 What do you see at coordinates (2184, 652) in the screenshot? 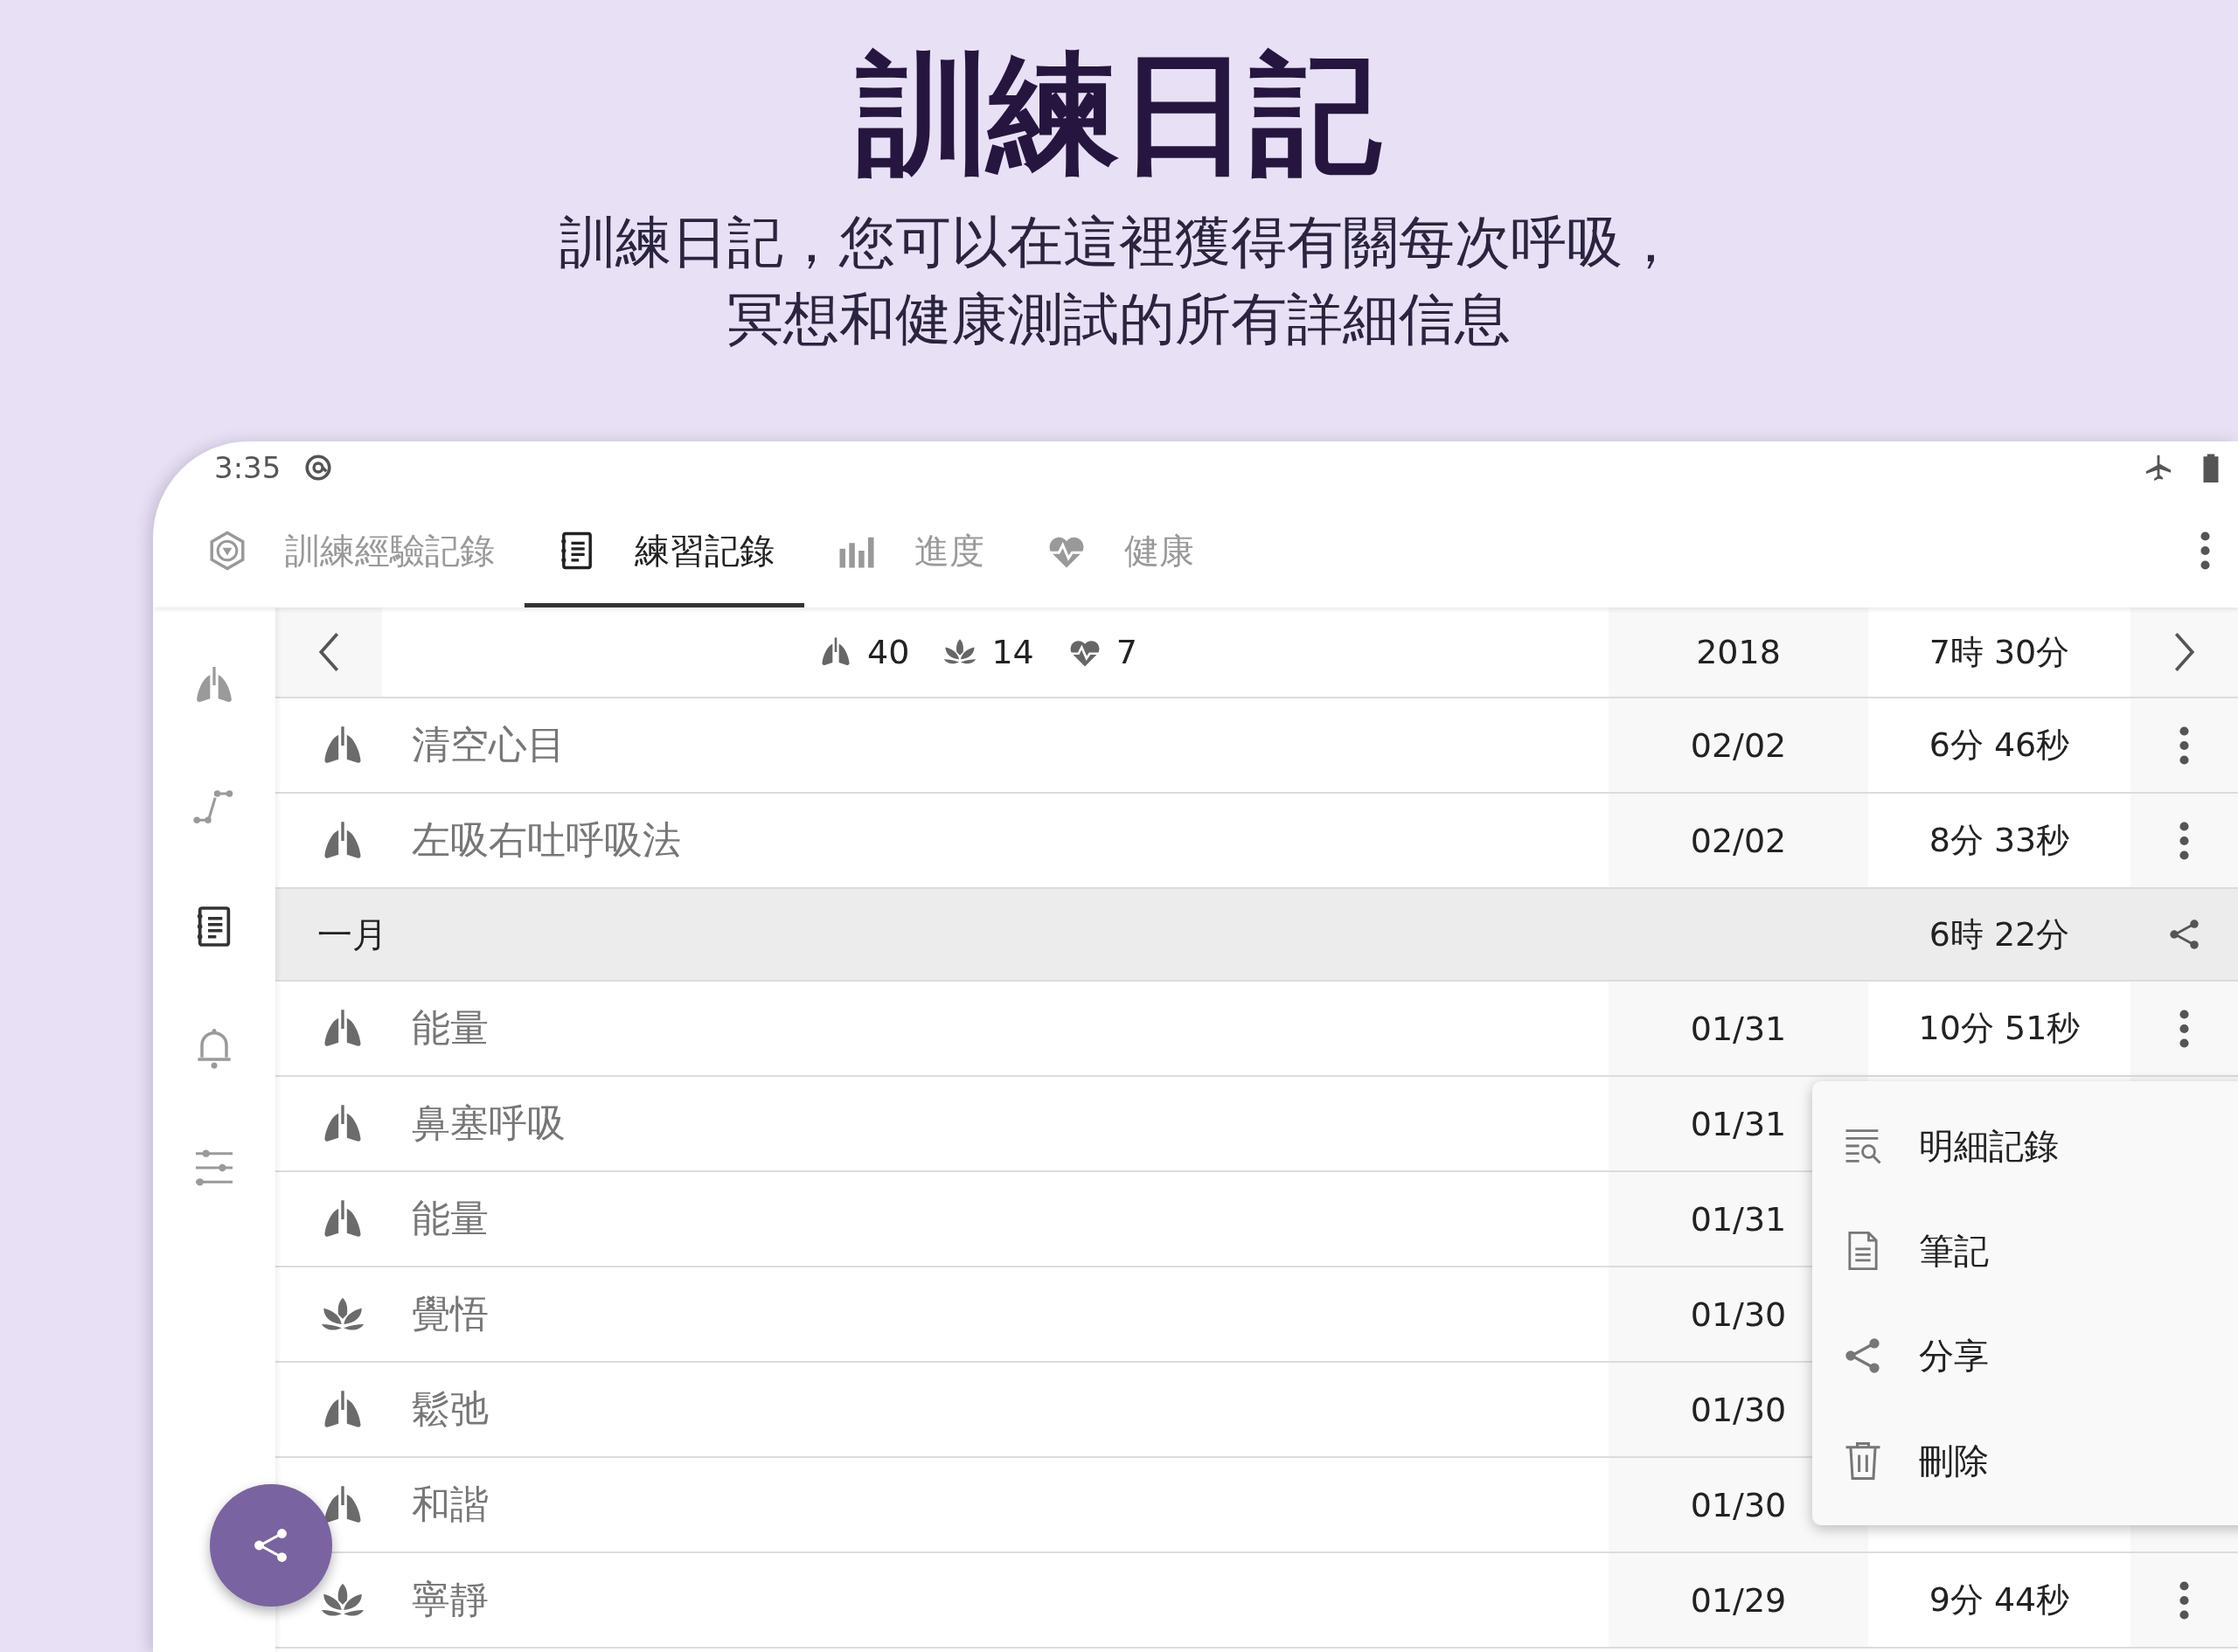
I see `chevron-right-icon` at bounding box center [2184, 652].